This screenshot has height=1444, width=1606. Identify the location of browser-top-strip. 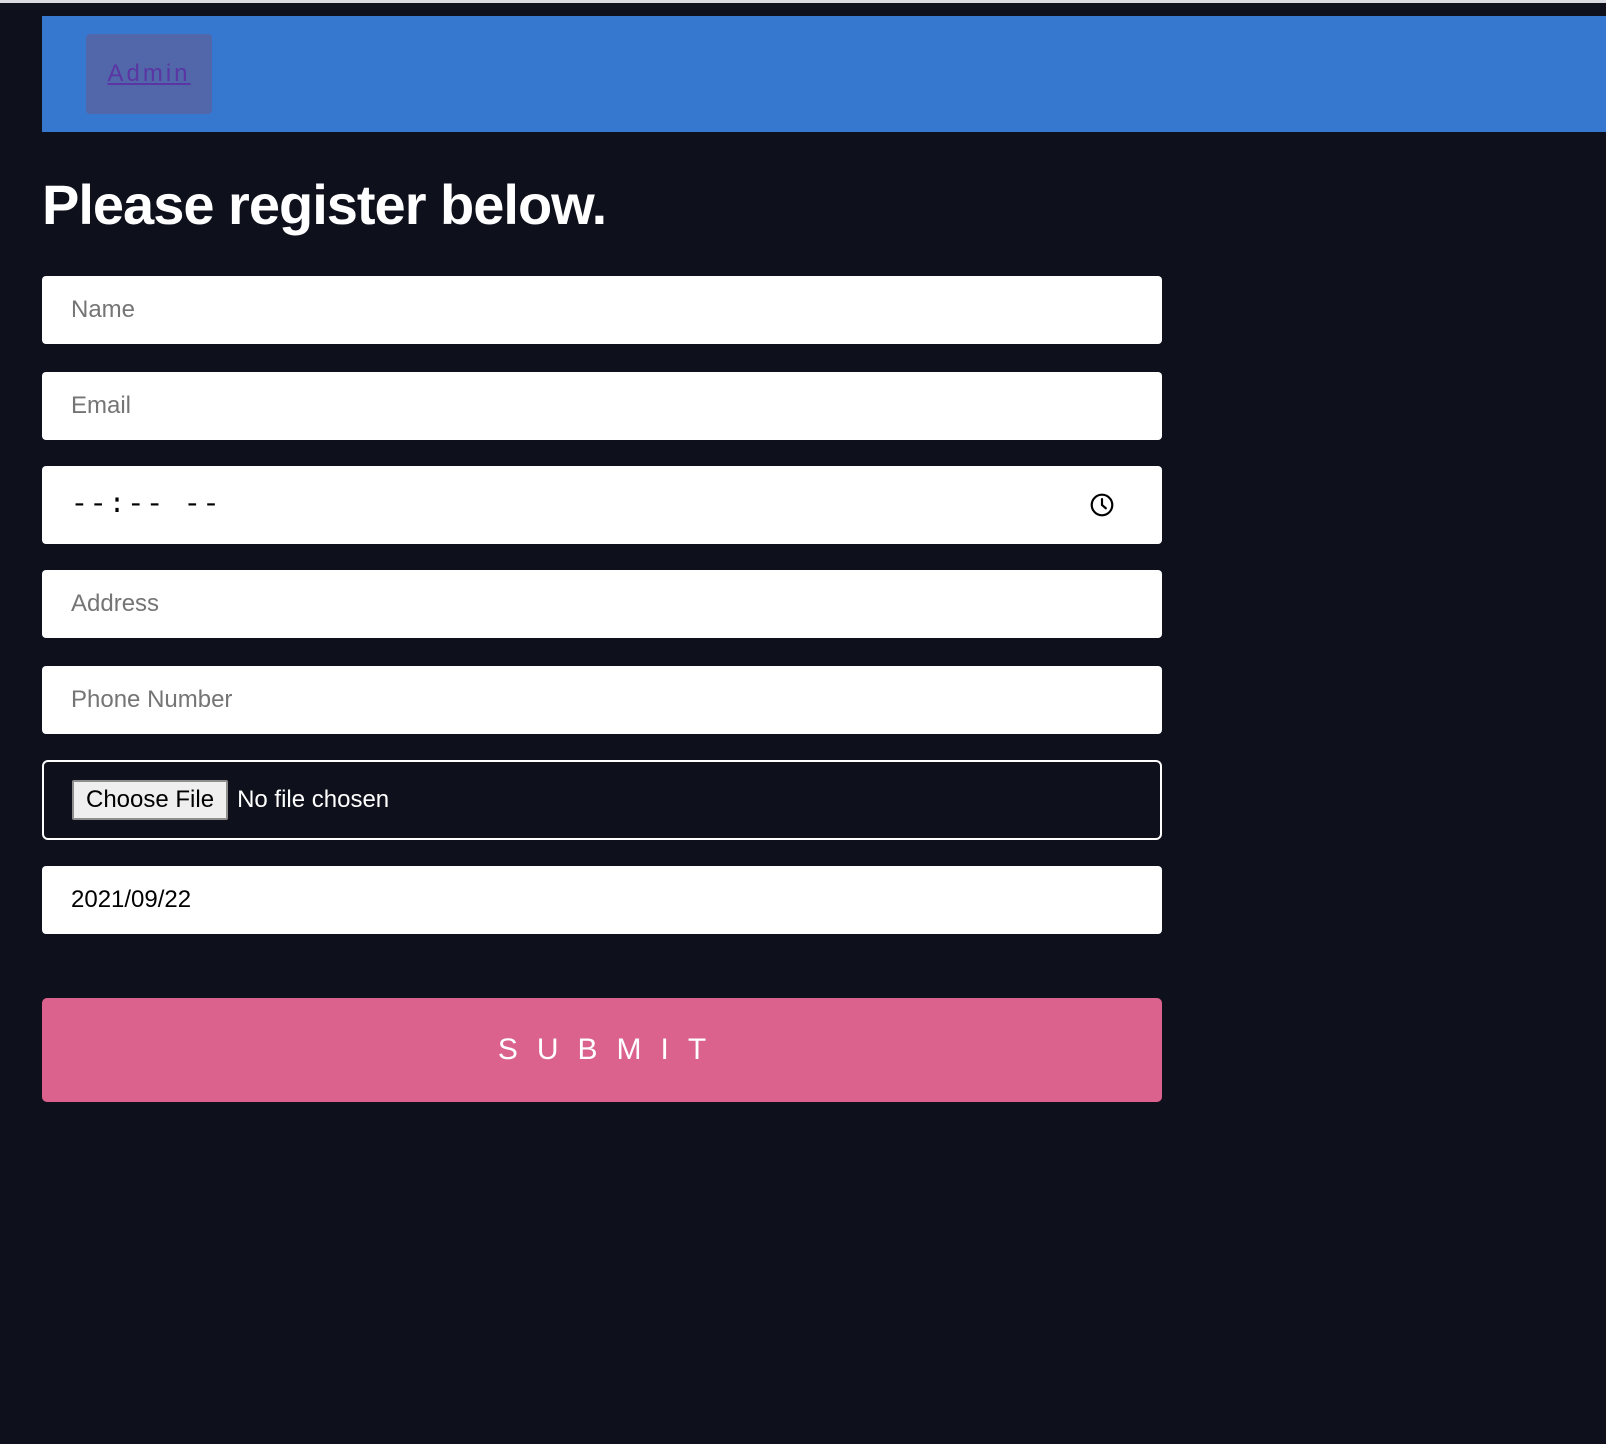
(803, 1).